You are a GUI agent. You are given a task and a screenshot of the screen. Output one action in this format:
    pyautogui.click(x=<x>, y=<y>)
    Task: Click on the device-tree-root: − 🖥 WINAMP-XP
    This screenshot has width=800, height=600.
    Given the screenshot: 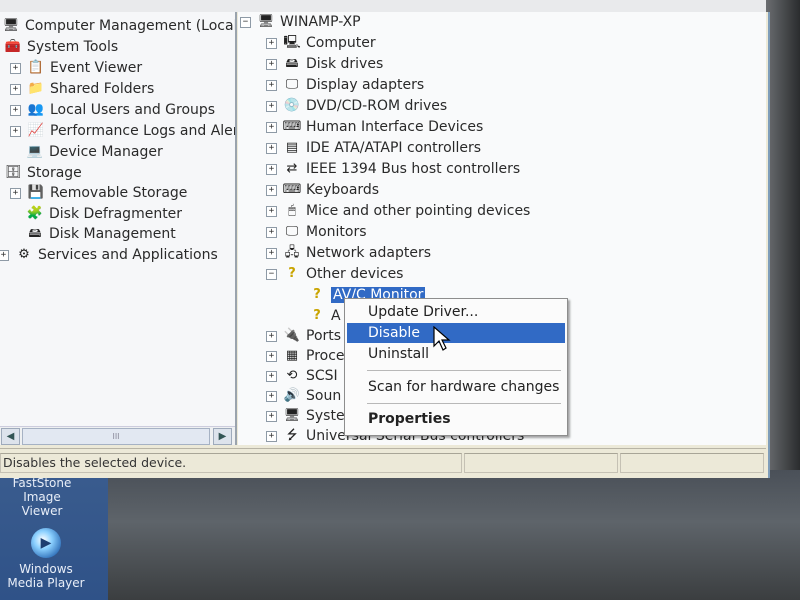 What is the action you would take?
    pyautogui.click(x=300, y=22)
    